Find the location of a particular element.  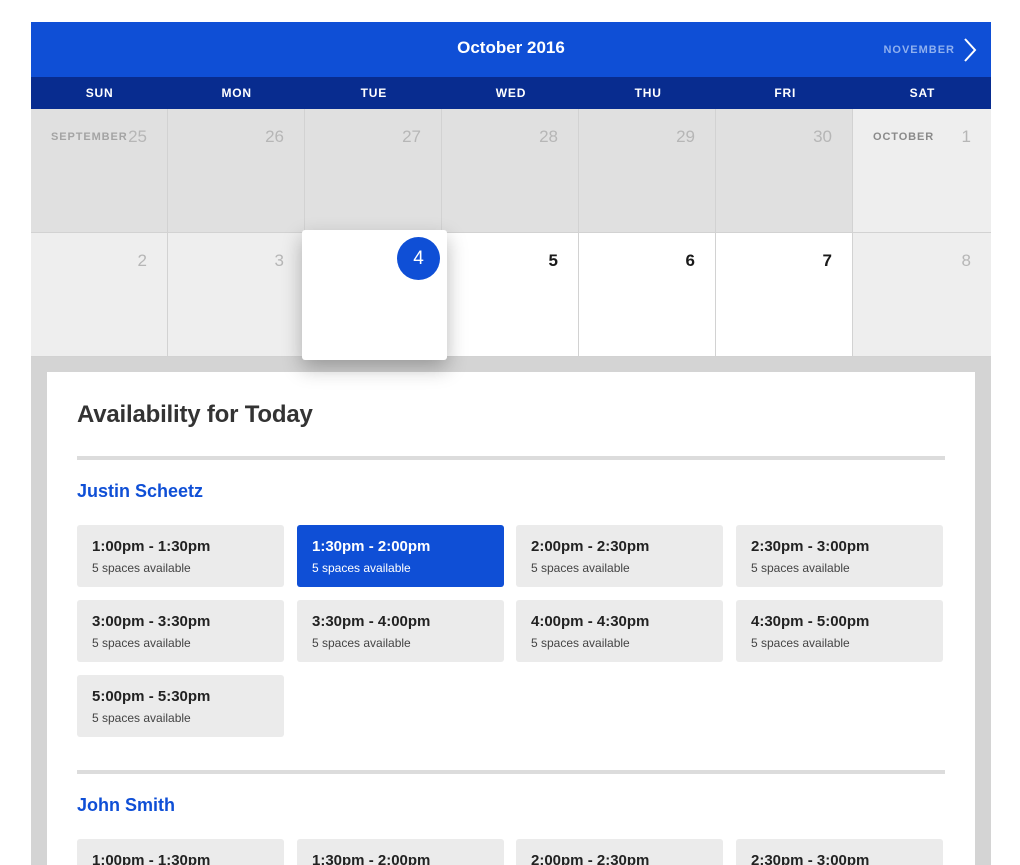

day-number: 8 is located at coordinates (966, 260).